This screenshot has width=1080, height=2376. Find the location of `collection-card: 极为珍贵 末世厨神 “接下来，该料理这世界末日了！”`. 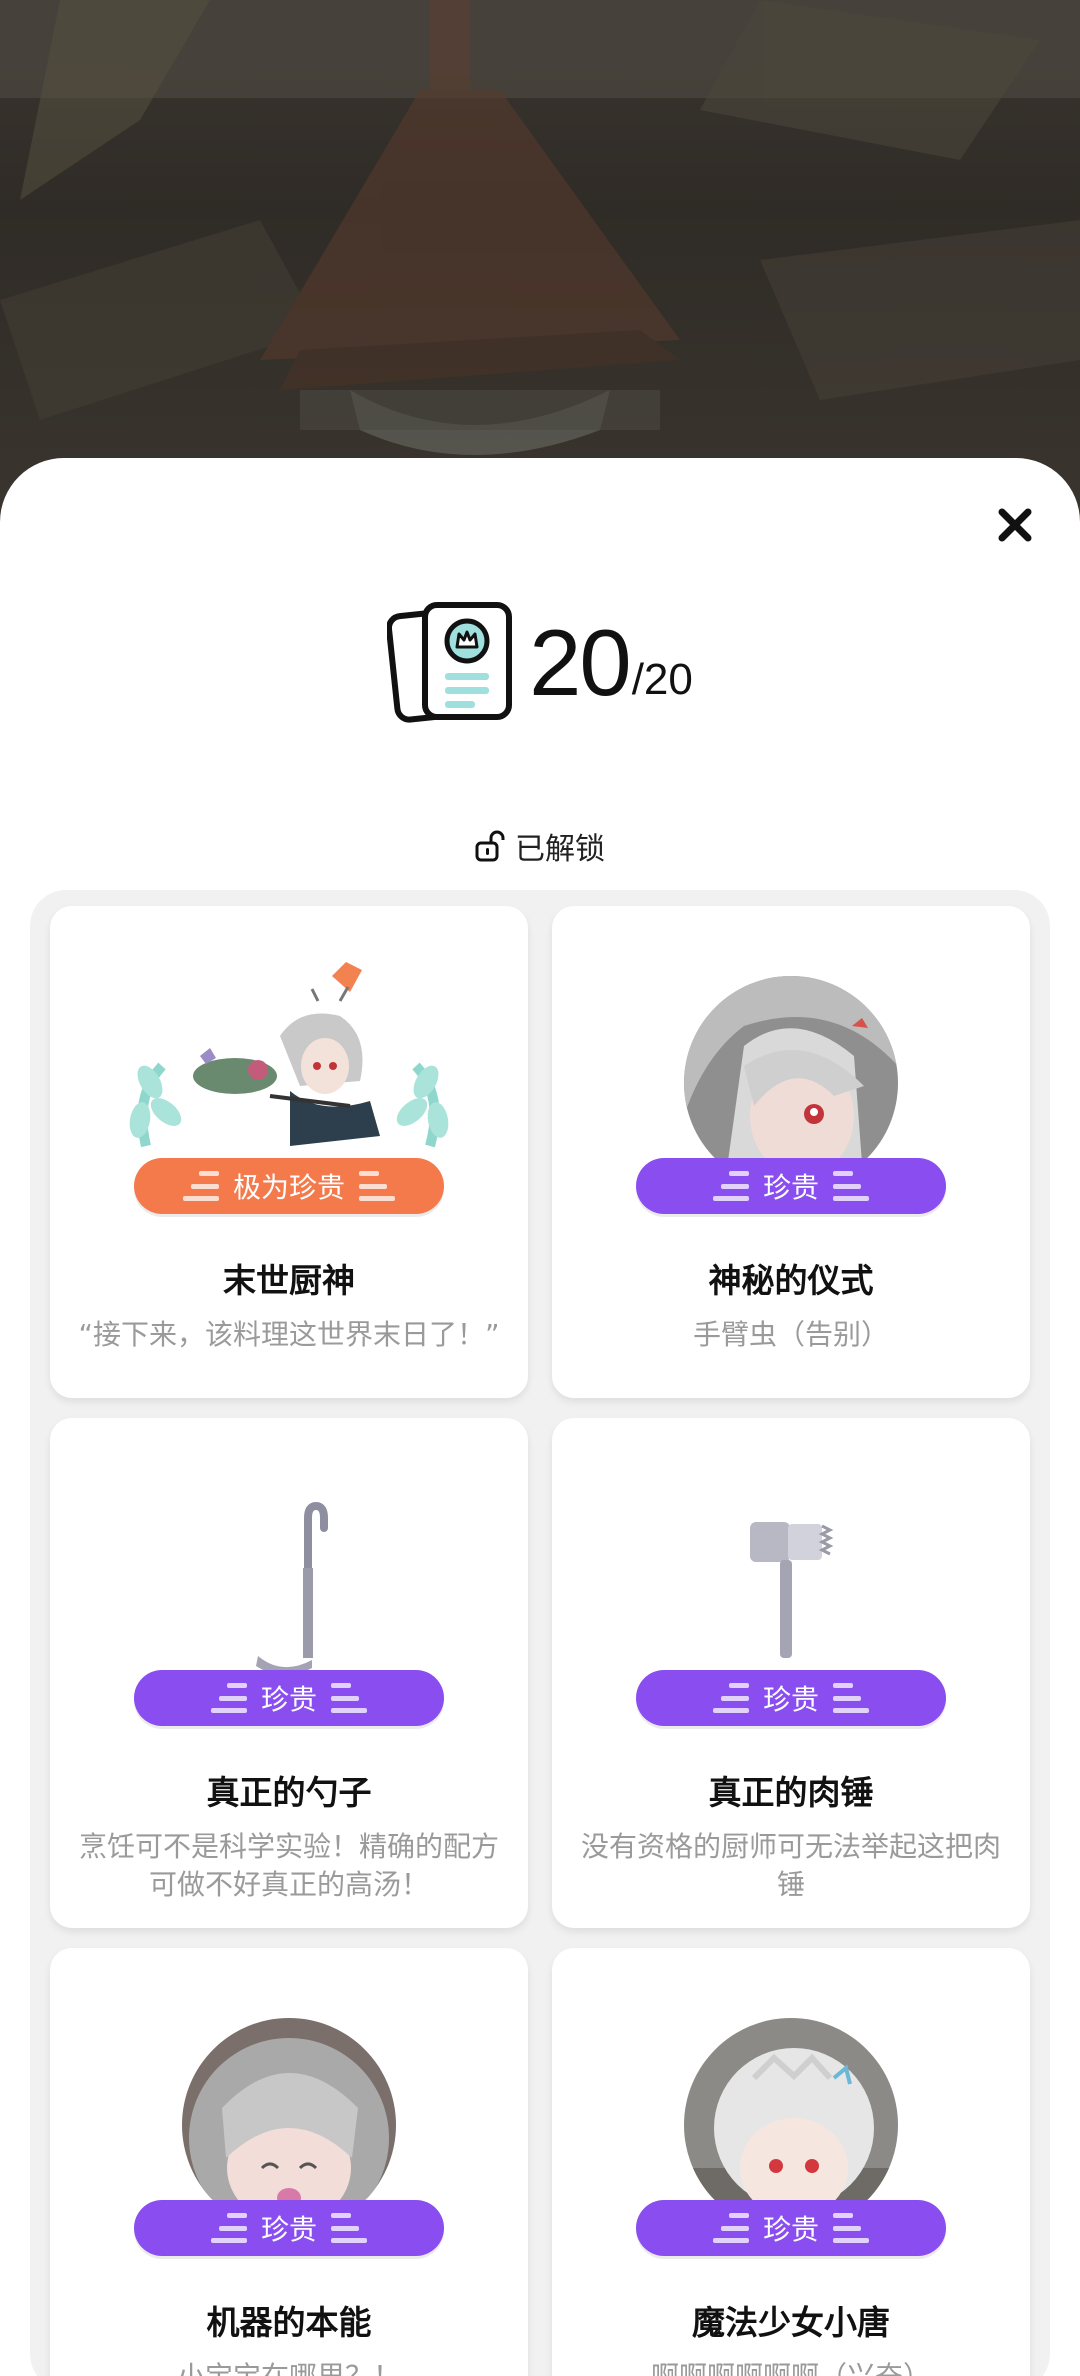

collection-card: 极为珍贵 末世厨神 “接下来，该料理这世界末日了！” is located at coordinates (289, 1152).